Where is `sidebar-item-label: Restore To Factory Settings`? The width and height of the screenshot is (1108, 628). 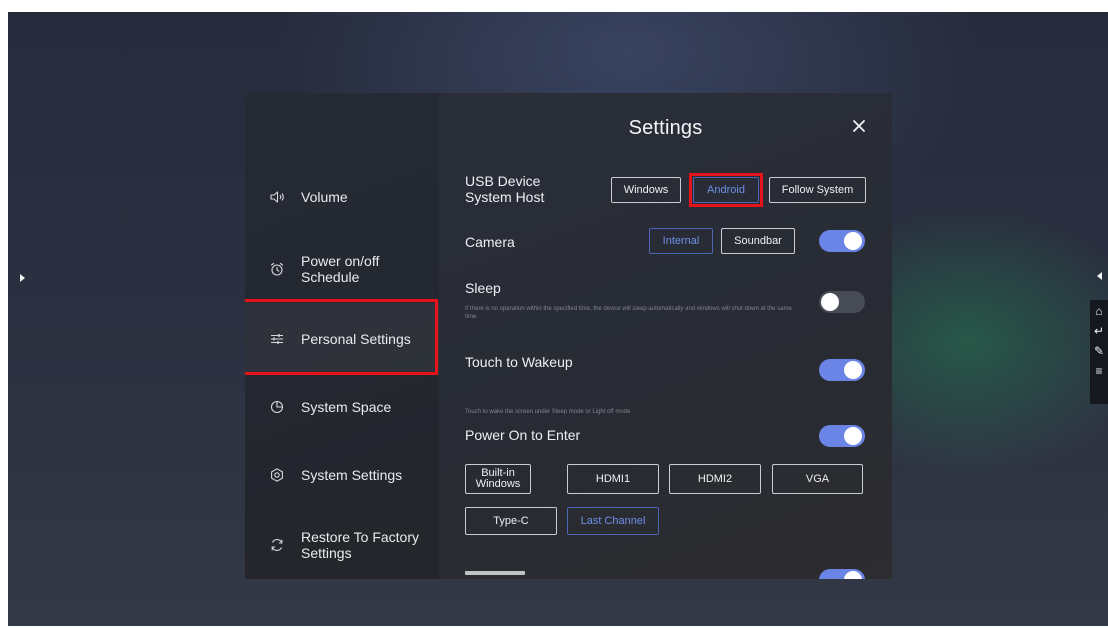 sidebar-item-label: Restore To Factory Settings is located at coordinates (360, 545).